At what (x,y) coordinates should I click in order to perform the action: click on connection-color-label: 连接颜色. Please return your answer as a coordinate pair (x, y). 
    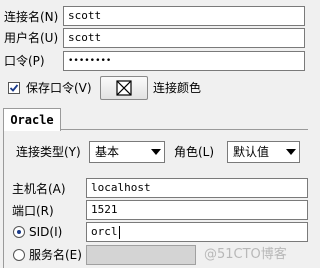
    Looking at the image, I should click on (177, 88).